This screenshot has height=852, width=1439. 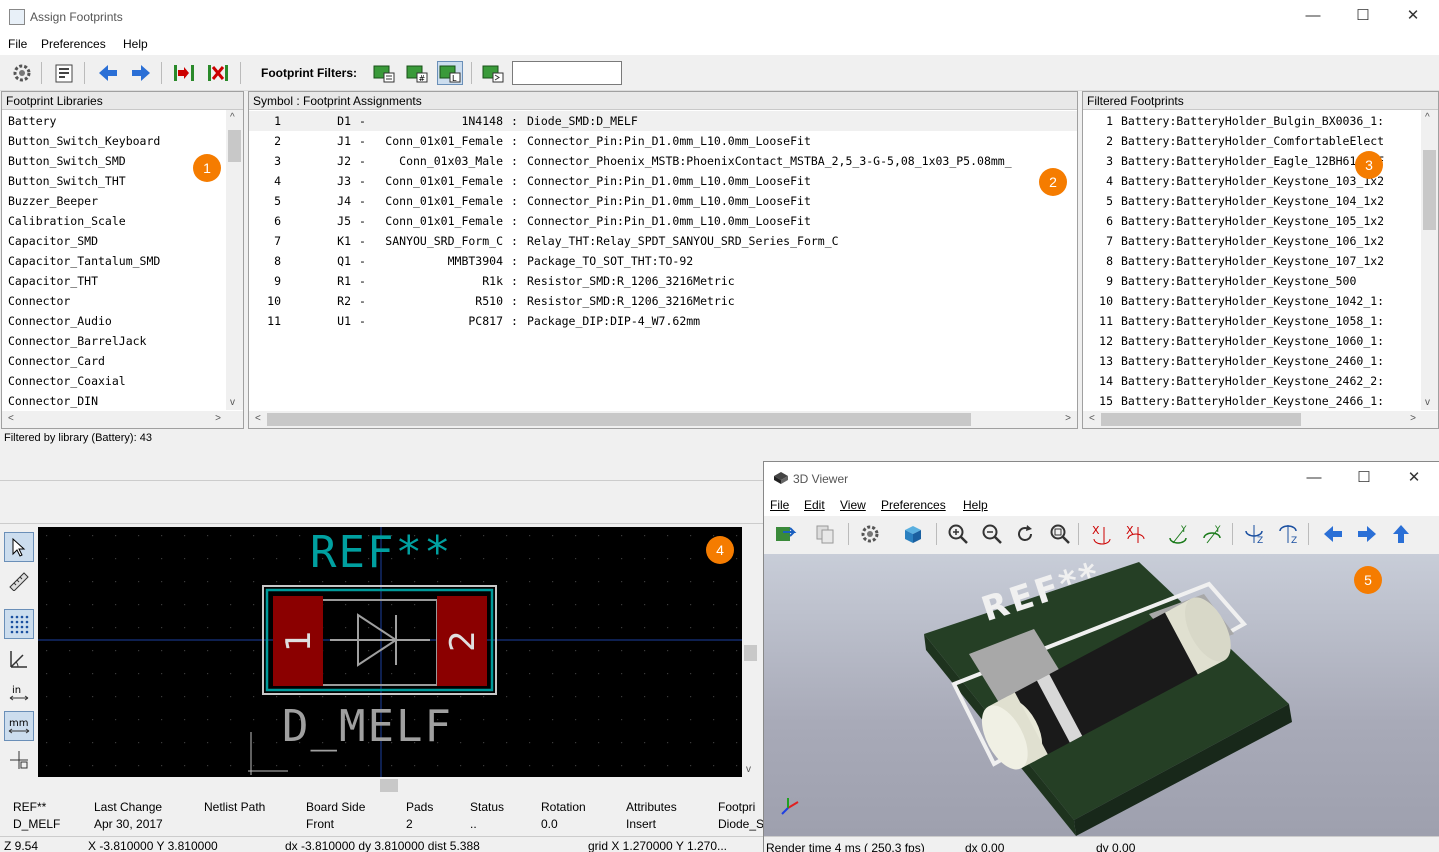 I want to click on 3d-viewer-minimize-button: —, so click(x=1314, y=478).